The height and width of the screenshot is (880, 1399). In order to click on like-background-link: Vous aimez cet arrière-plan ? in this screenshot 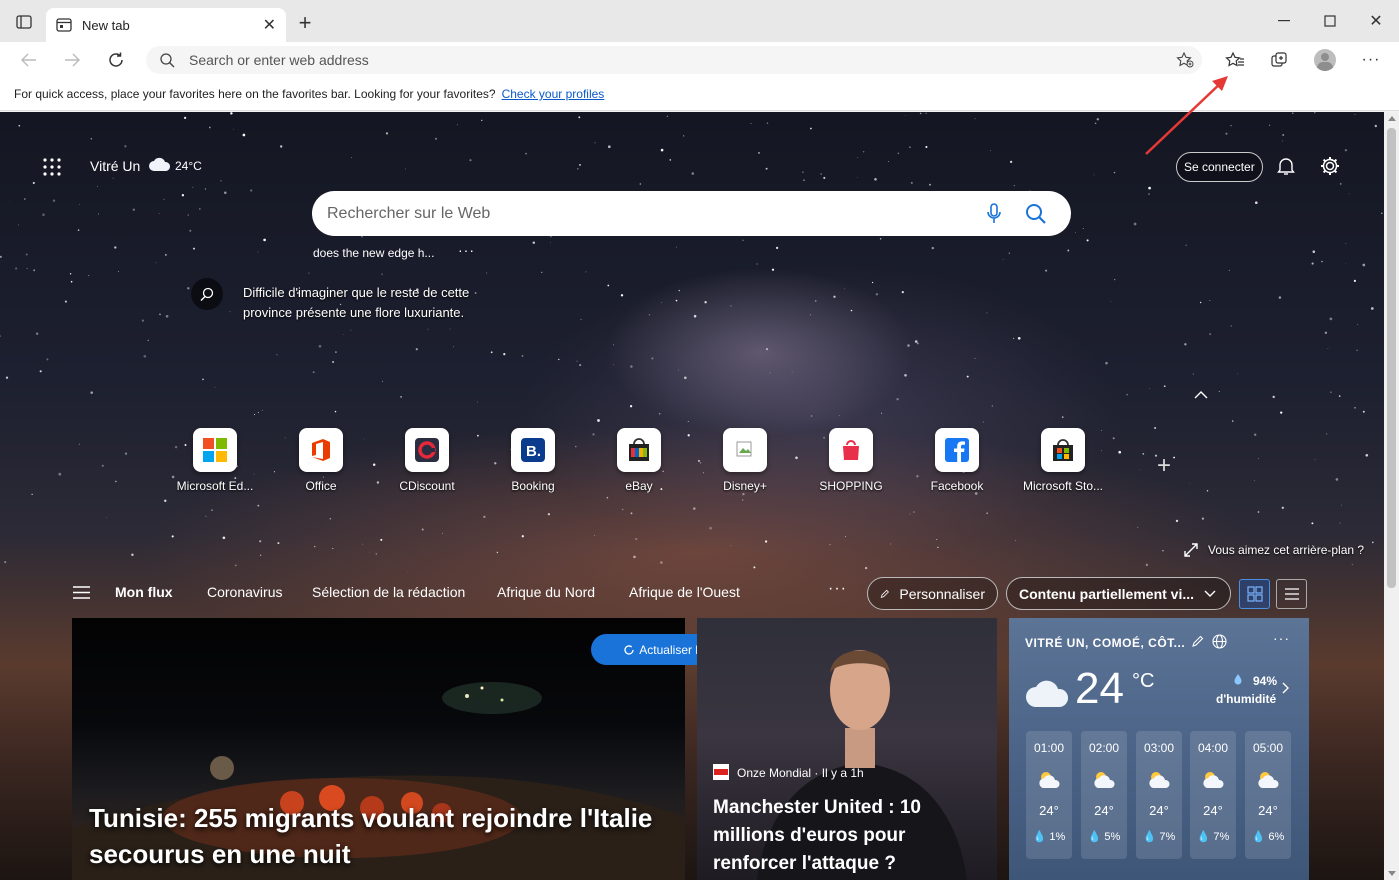, I will do `click(1286, 550)`.